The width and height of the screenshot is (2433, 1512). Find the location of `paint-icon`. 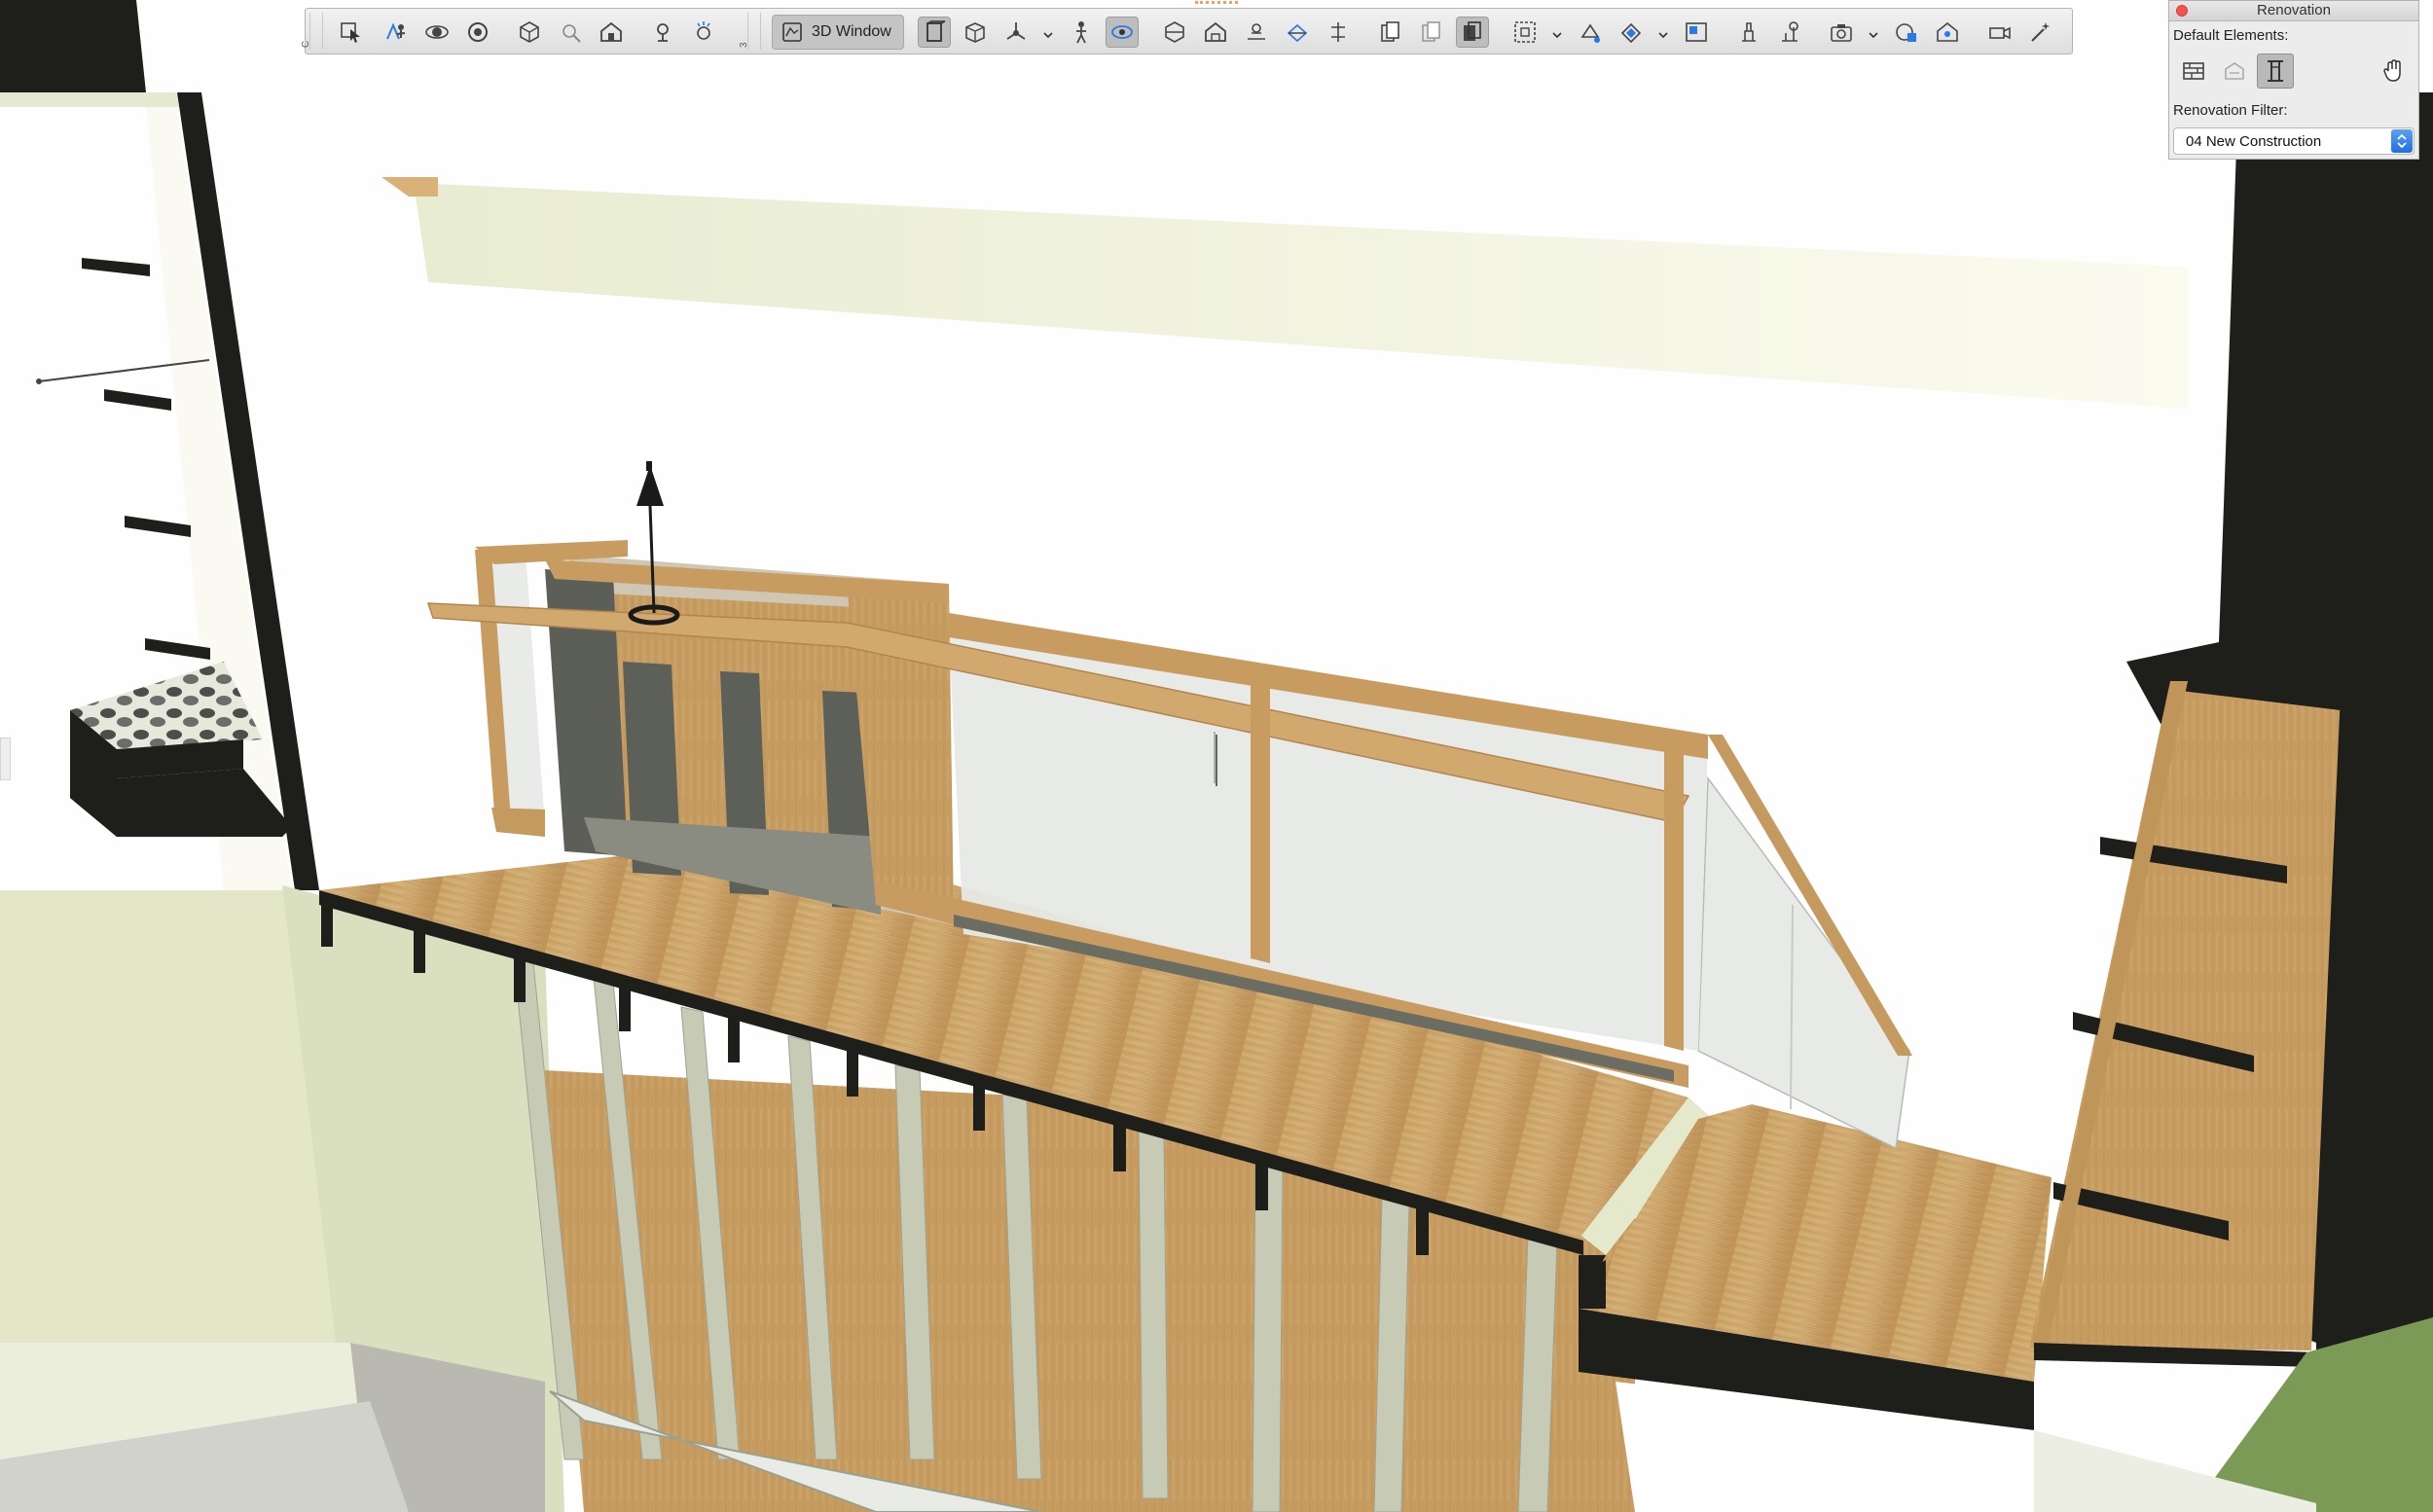

paint-icon is located at coordinates (1590, 32).